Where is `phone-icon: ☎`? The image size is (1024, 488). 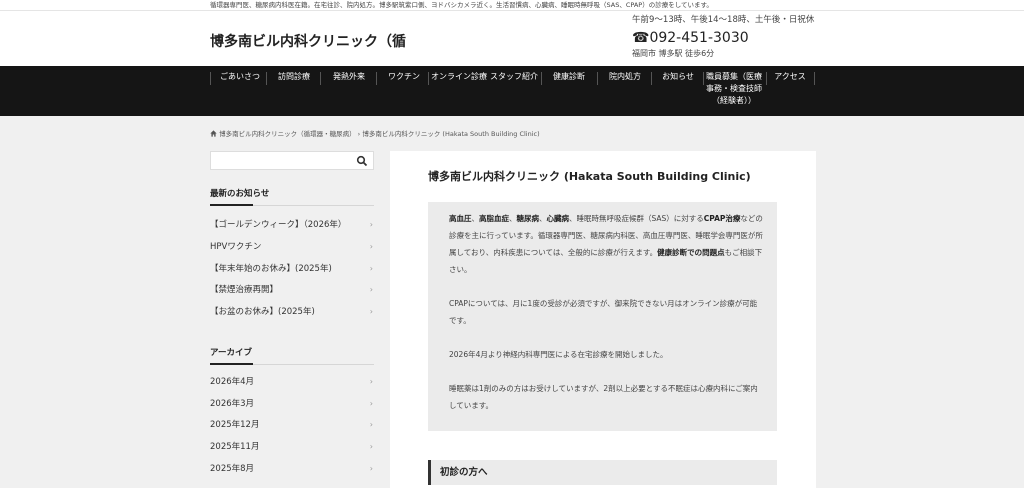 phone-icon: ☎ is located at coordinates (641, 38).